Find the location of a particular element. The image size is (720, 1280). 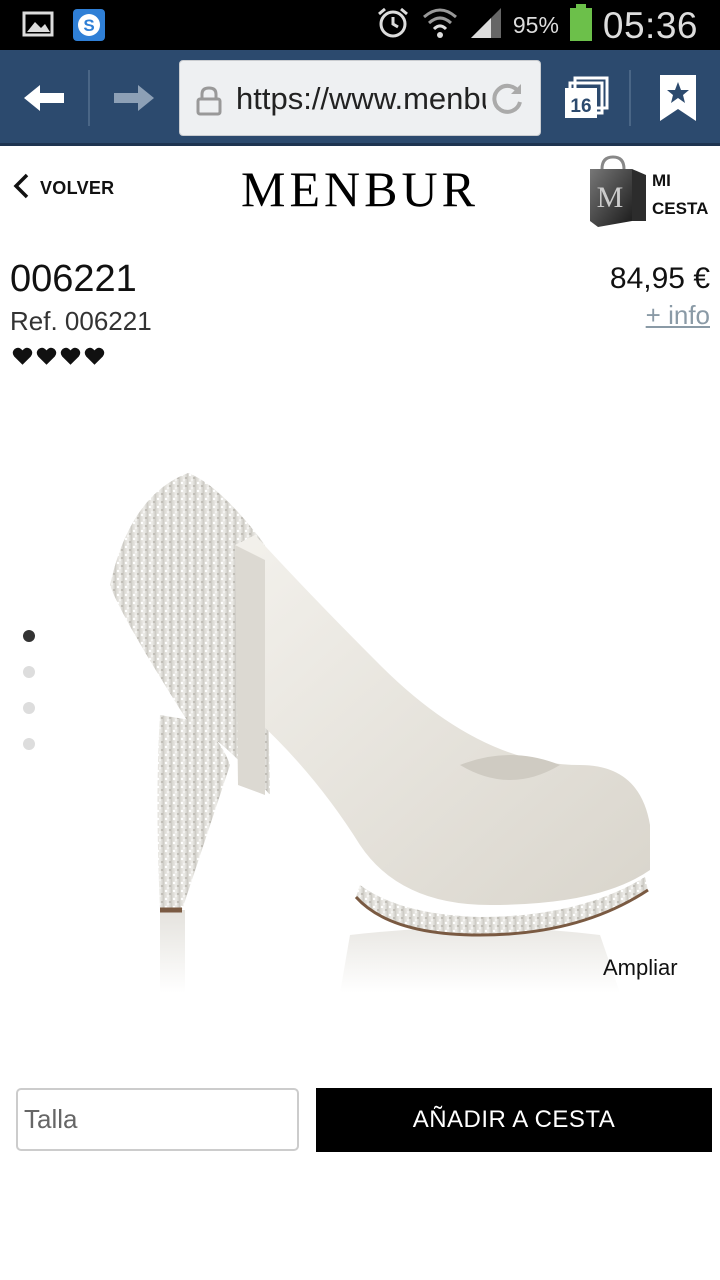

cart-label: MI CESTA is located at coordinates (685, 195).